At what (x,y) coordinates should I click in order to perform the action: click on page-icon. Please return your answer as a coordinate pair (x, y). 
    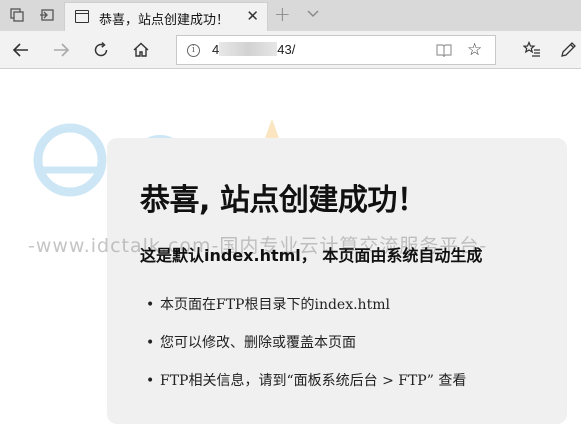
    Looking at the image, I should click on (82, 16).